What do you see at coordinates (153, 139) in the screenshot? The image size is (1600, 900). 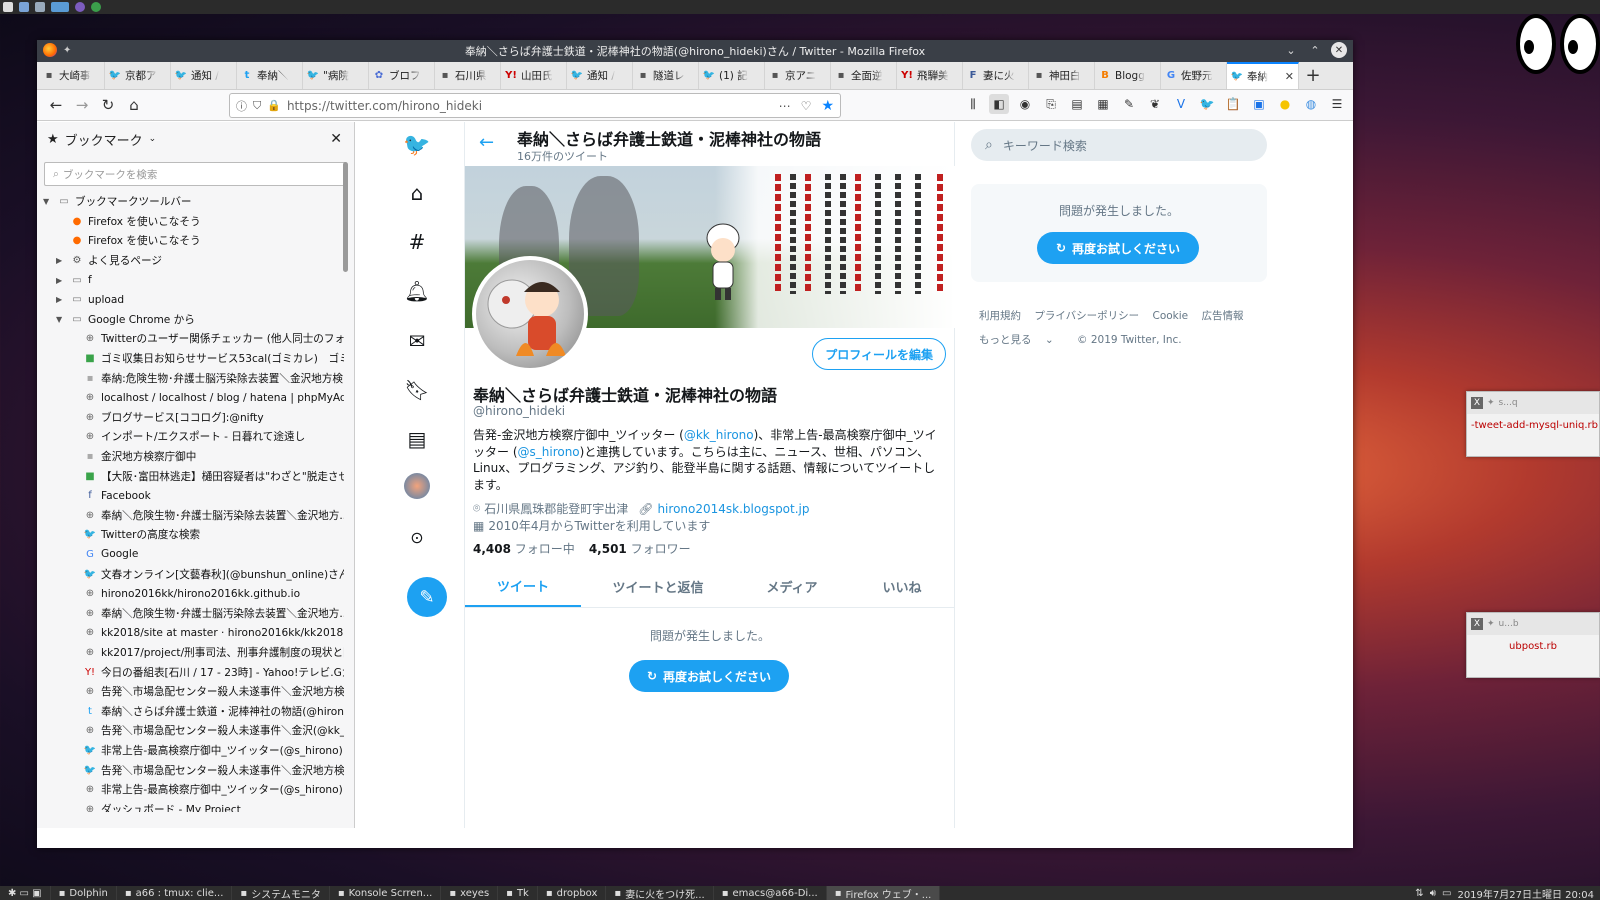 I see `chevron-down-icon: ⌄` at bounding box center [153, 139].